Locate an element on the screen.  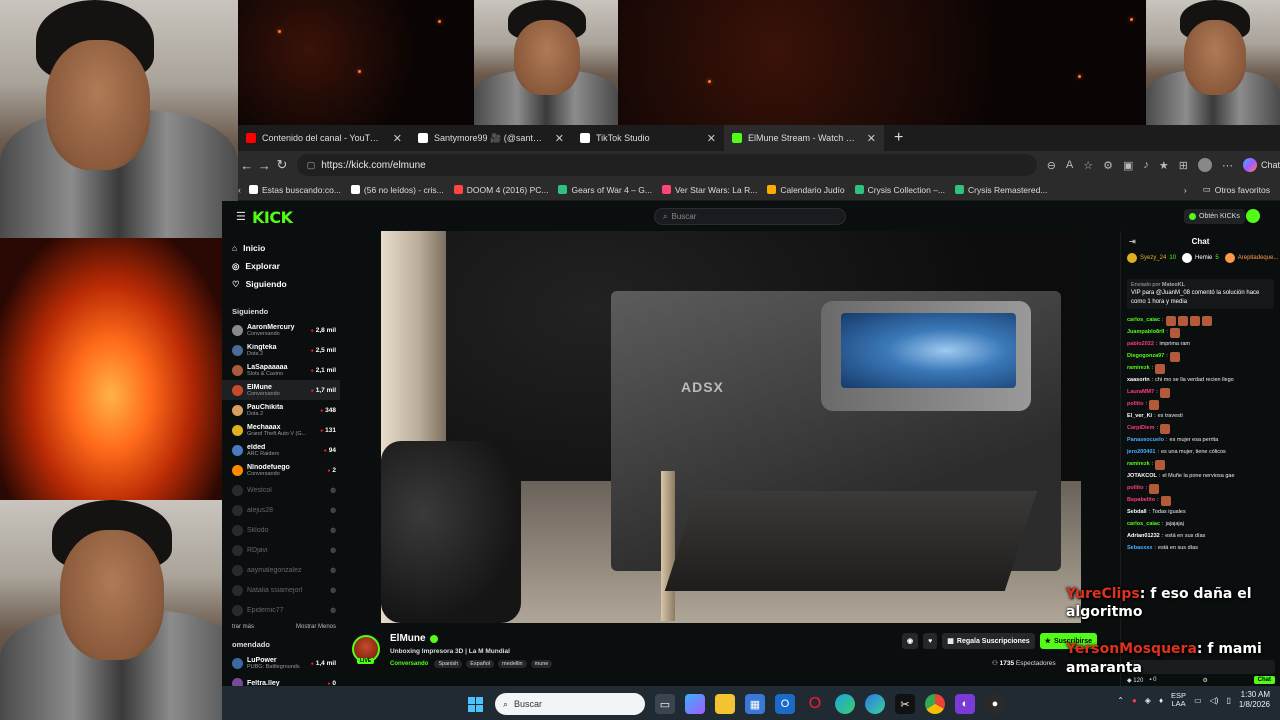
edge-icon is located at coordinates (845, 704).